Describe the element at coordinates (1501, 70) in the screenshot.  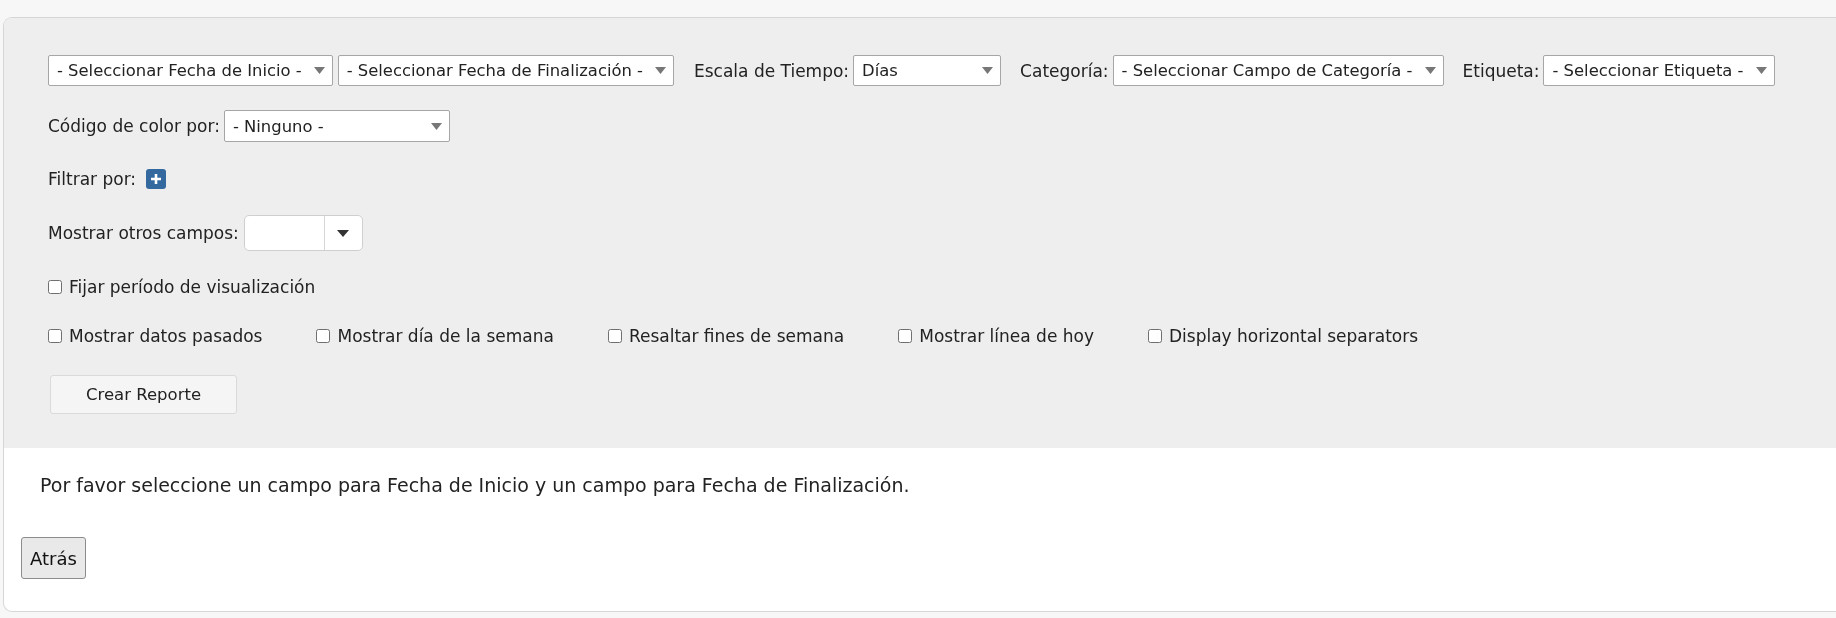
I see `tag-label: Etiqueta:` at that location.